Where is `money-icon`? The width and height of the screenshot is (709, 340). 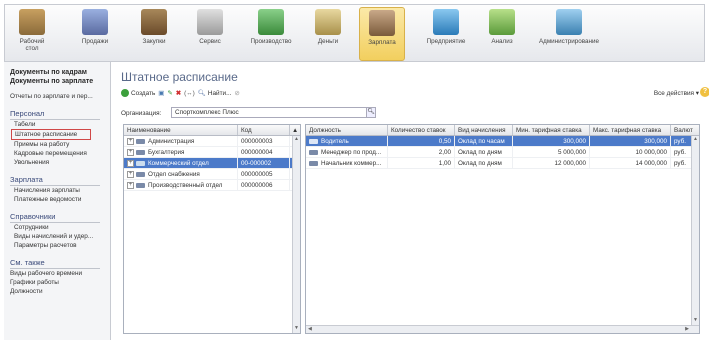 money-icon is located at coordinates (328, 22).